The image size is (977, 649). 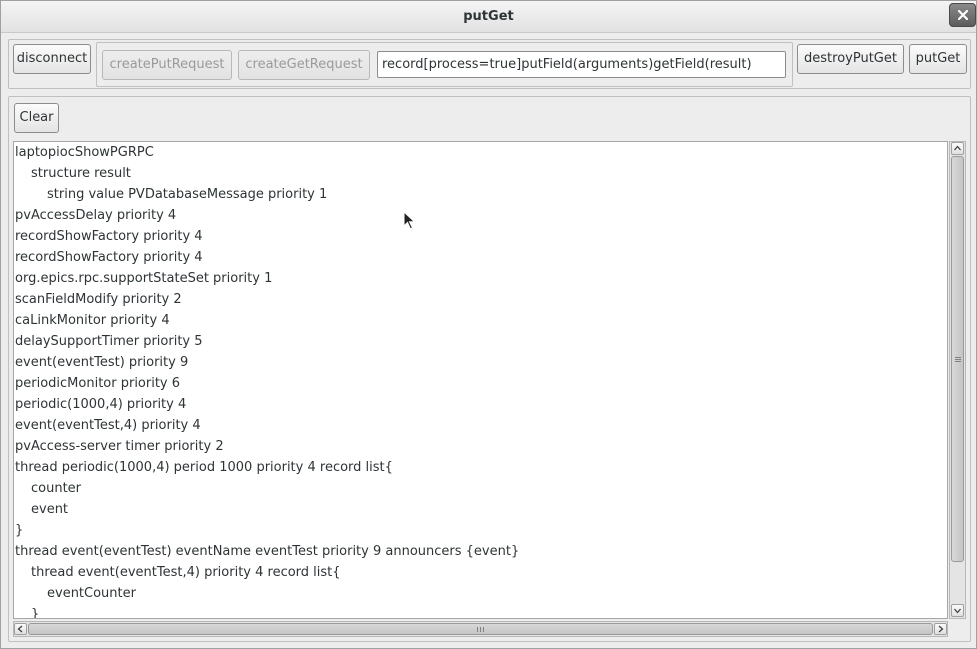 I want to click on scroll-down-button, so click(x=957, y=610).